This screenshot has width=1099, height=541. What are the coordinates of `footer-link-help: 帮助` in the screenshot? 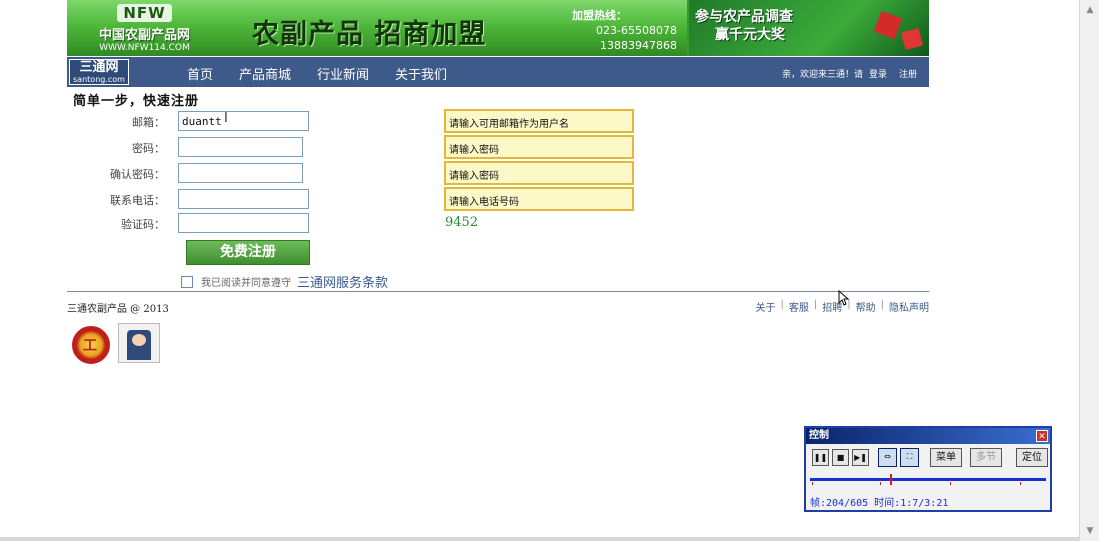 It's located at (866, 306).